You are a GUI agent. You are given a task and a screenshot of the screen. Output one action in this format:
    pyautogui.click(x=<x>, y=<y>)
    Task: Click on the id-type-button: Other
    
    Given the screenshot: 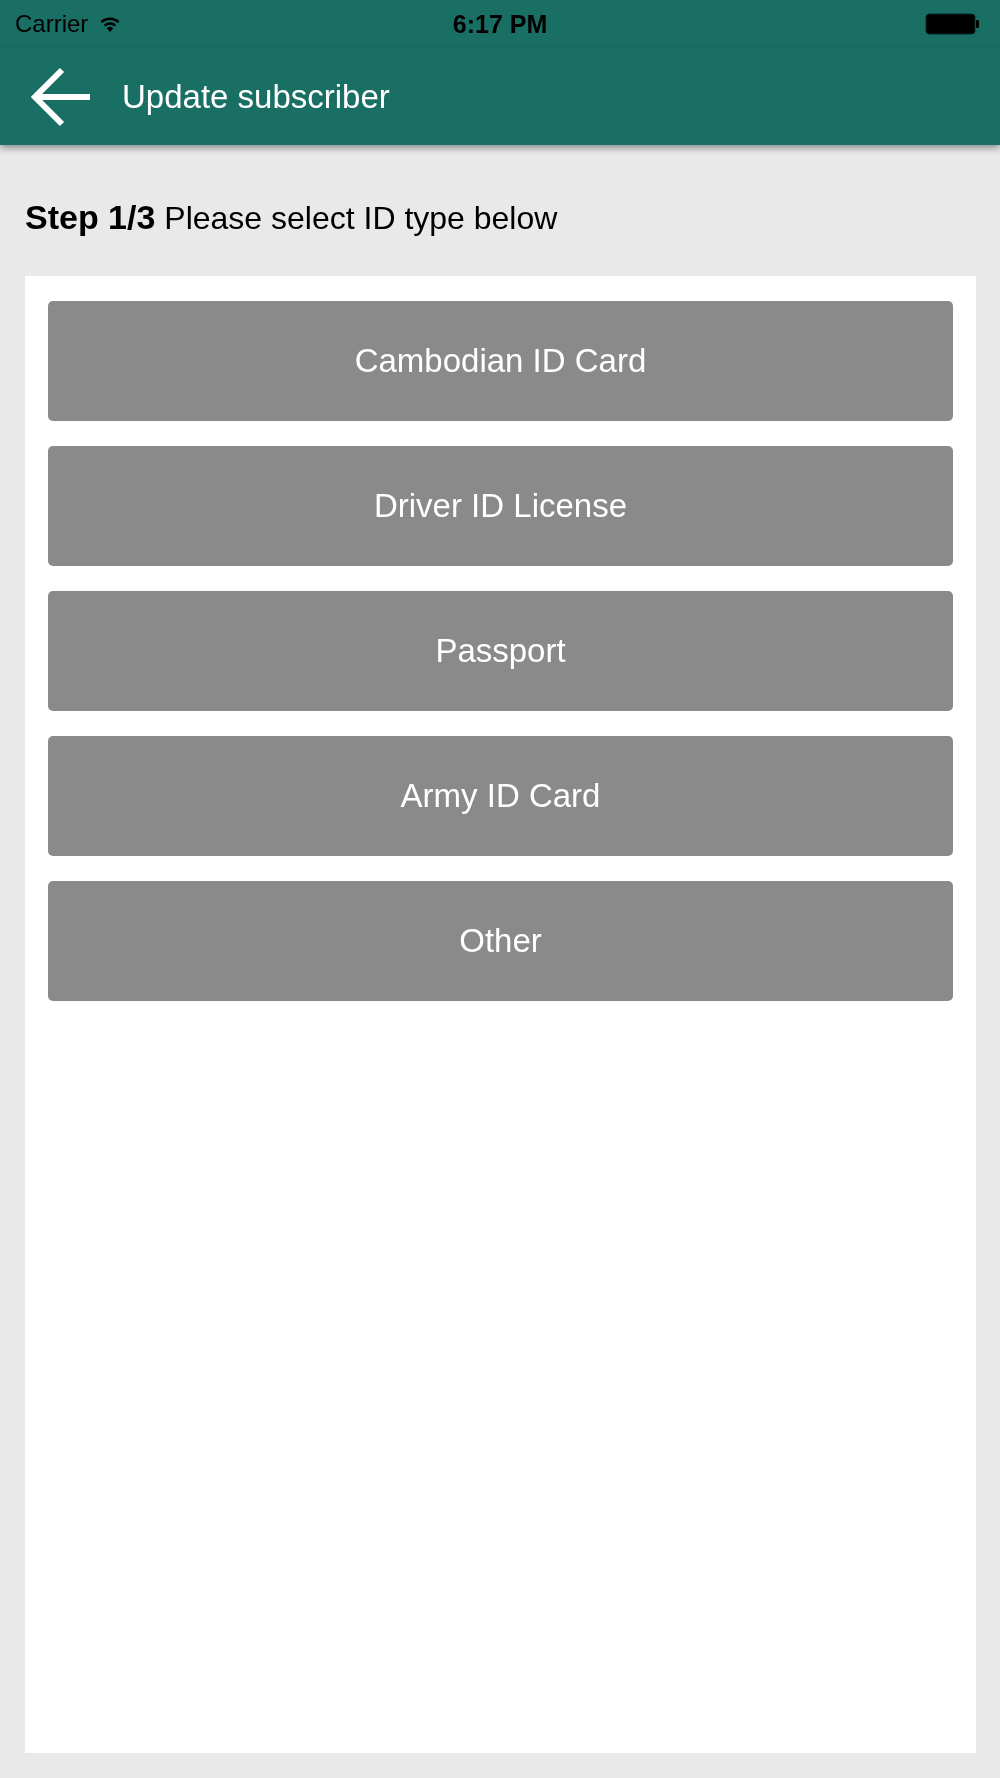 What is the action you would take?
    pyautogui.click(x=500, y=941)
    